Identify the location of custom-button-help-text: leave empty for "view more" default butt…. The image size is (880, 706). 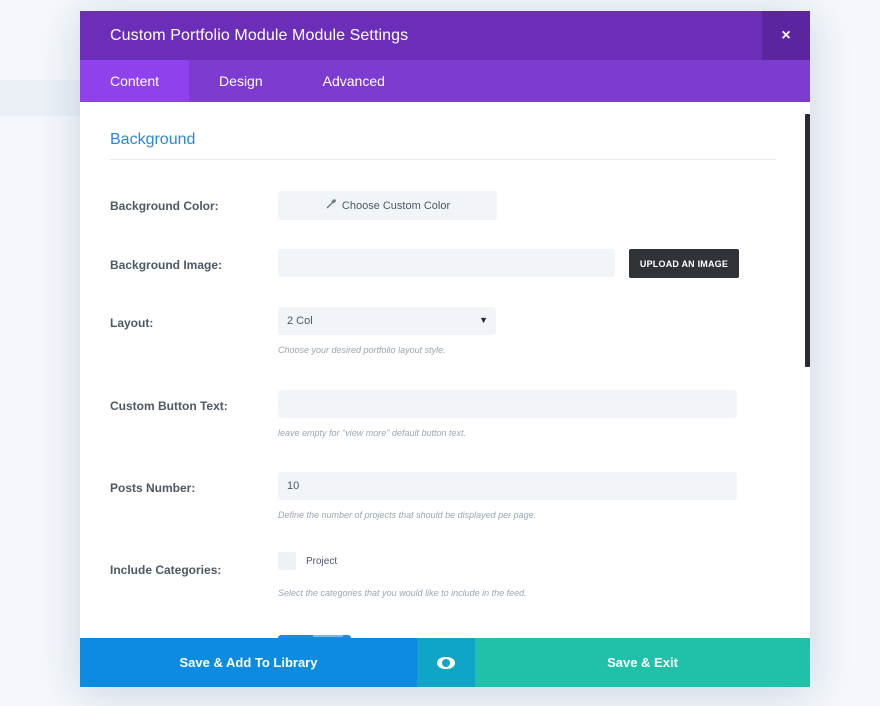
(372, 433).